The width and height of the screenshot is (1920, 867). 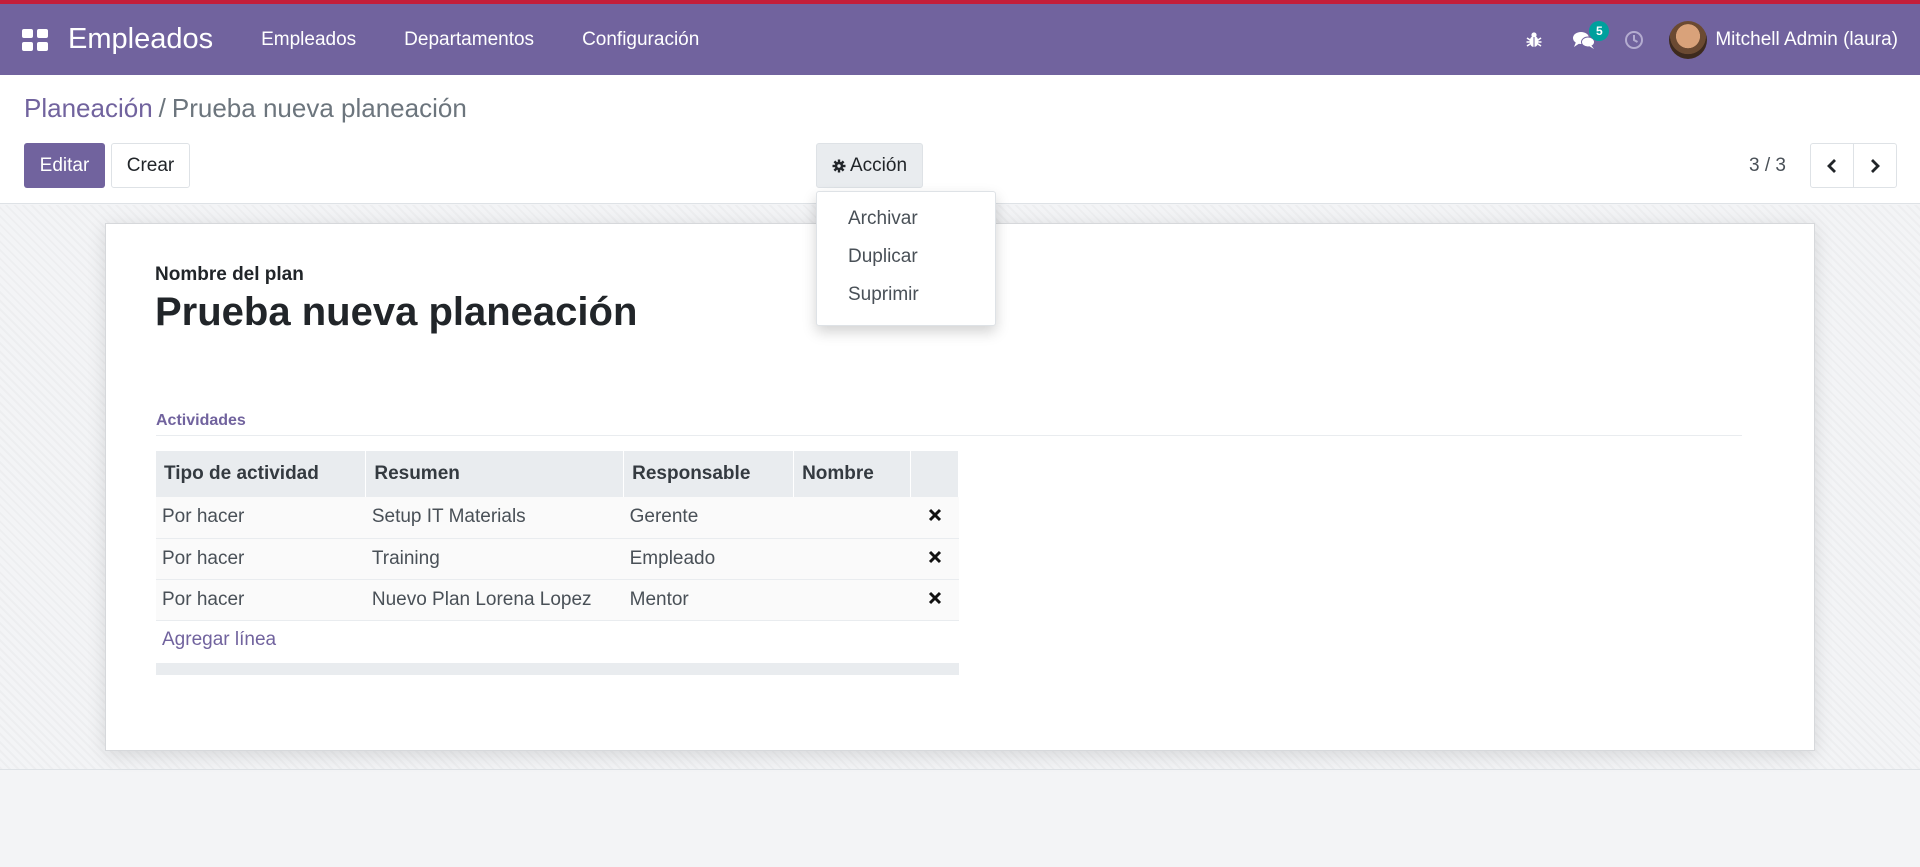 I want to click on plan-name-value: Prueba nueva planeación, so click(x=396, y=312).